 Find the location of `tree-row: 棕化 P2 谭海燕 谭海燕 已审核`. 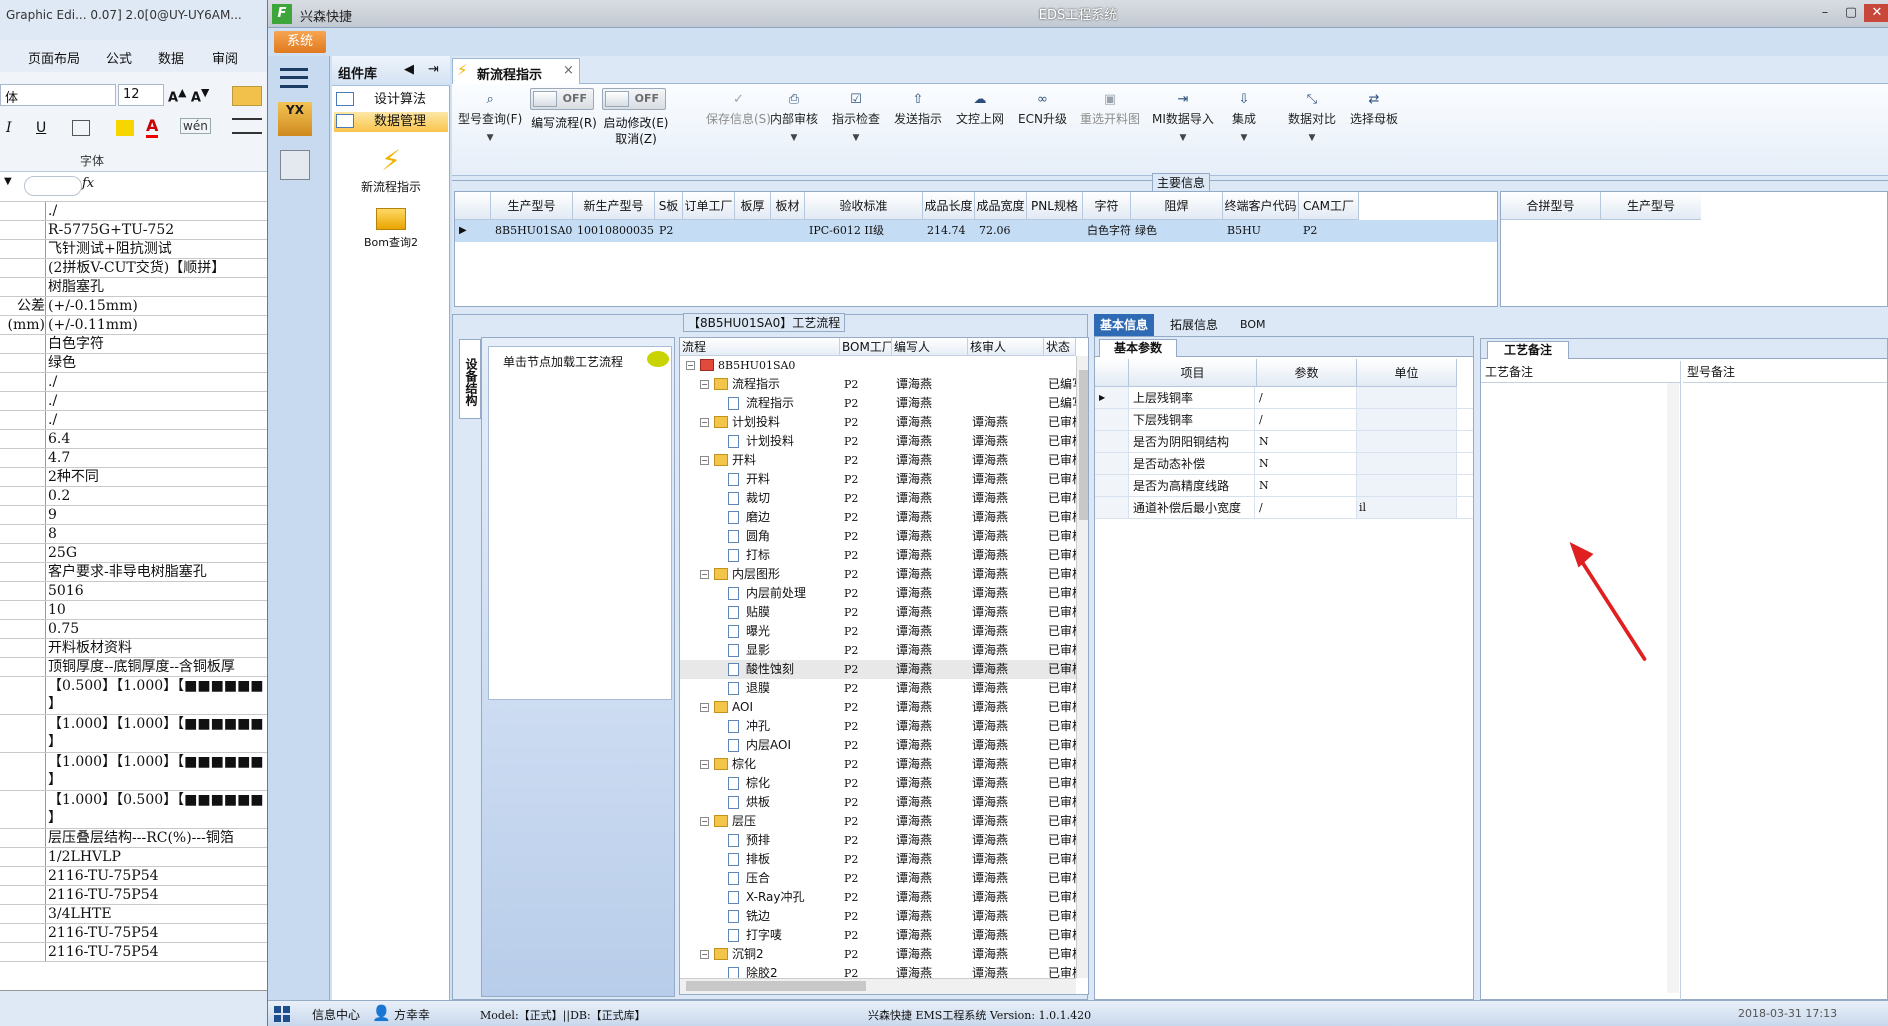

tree-row: 棕化 P2 谭海燕 谭海燕 已审核 is located at coordinates (884, 783).